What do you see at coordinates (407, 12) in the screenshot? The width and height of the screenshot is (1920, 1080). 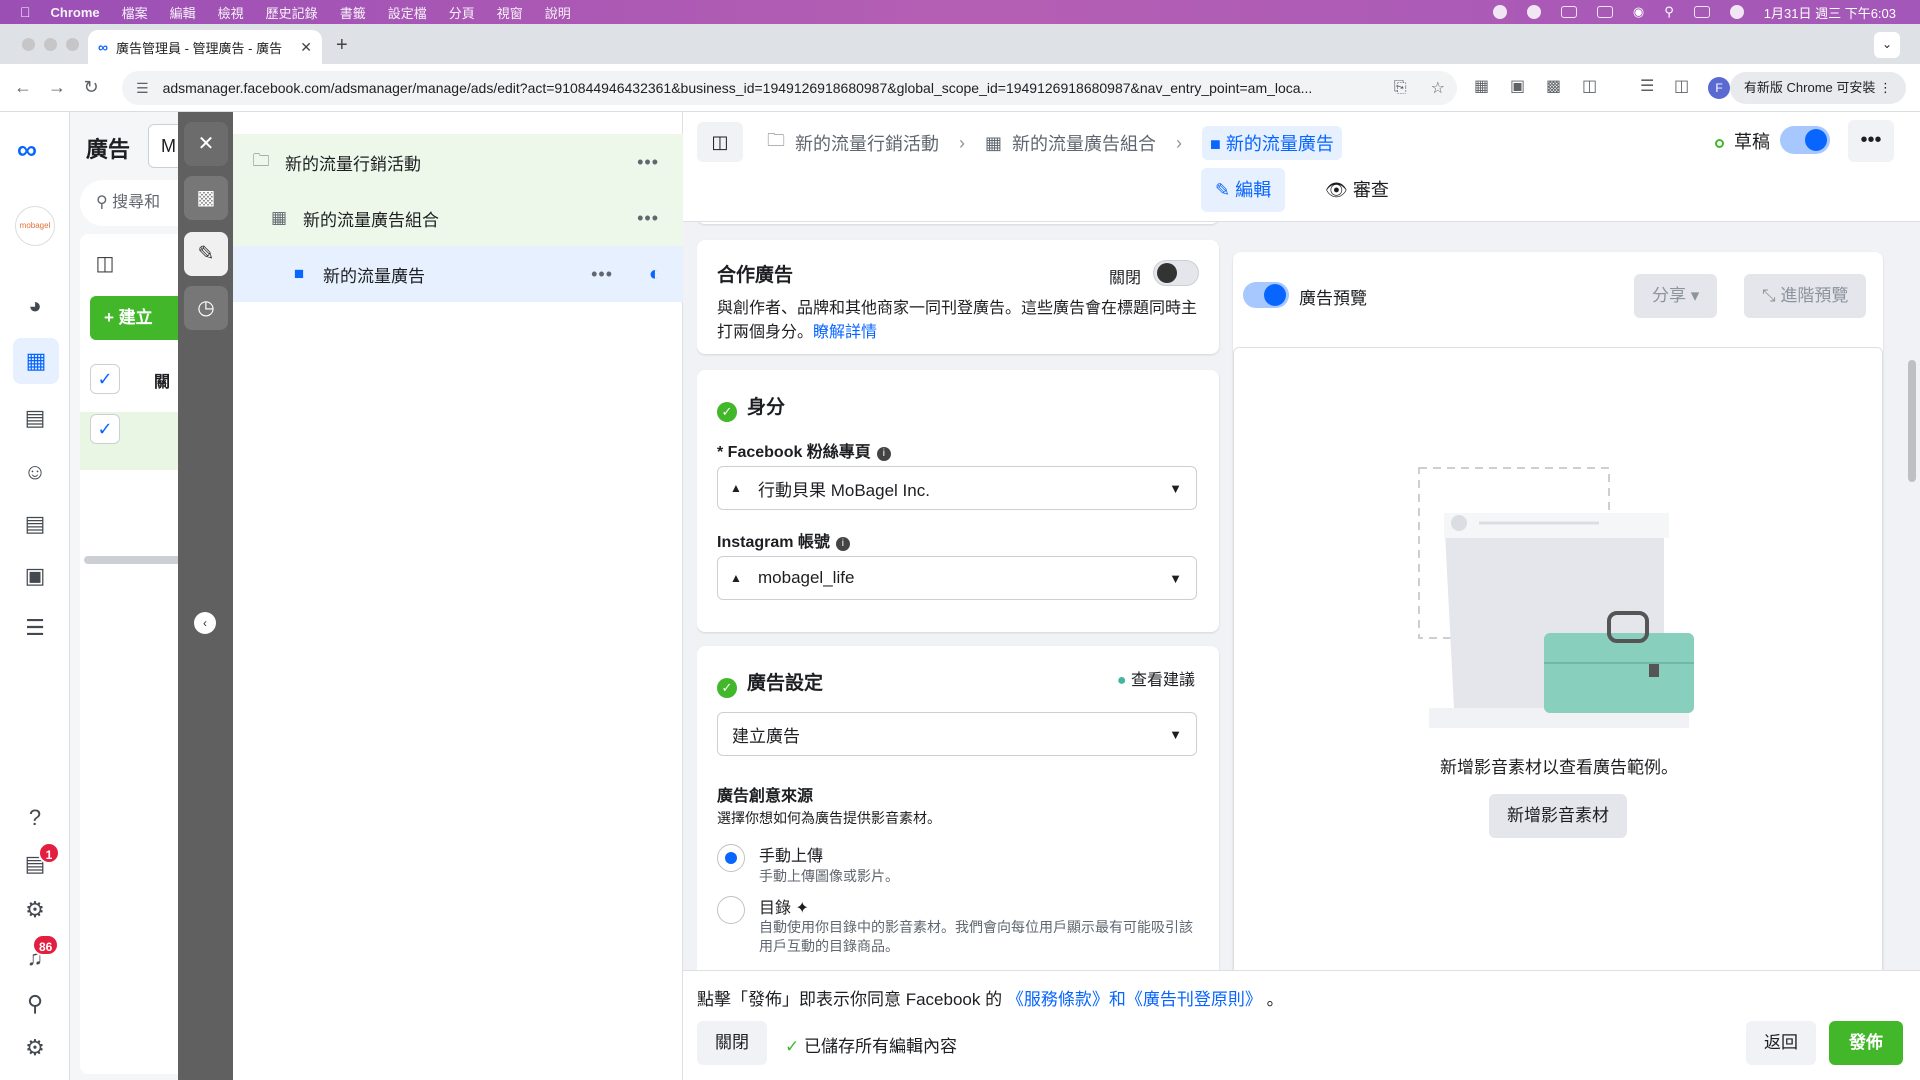 I see `menu-profiles: 設定檔` at bounding box center [407, 12].